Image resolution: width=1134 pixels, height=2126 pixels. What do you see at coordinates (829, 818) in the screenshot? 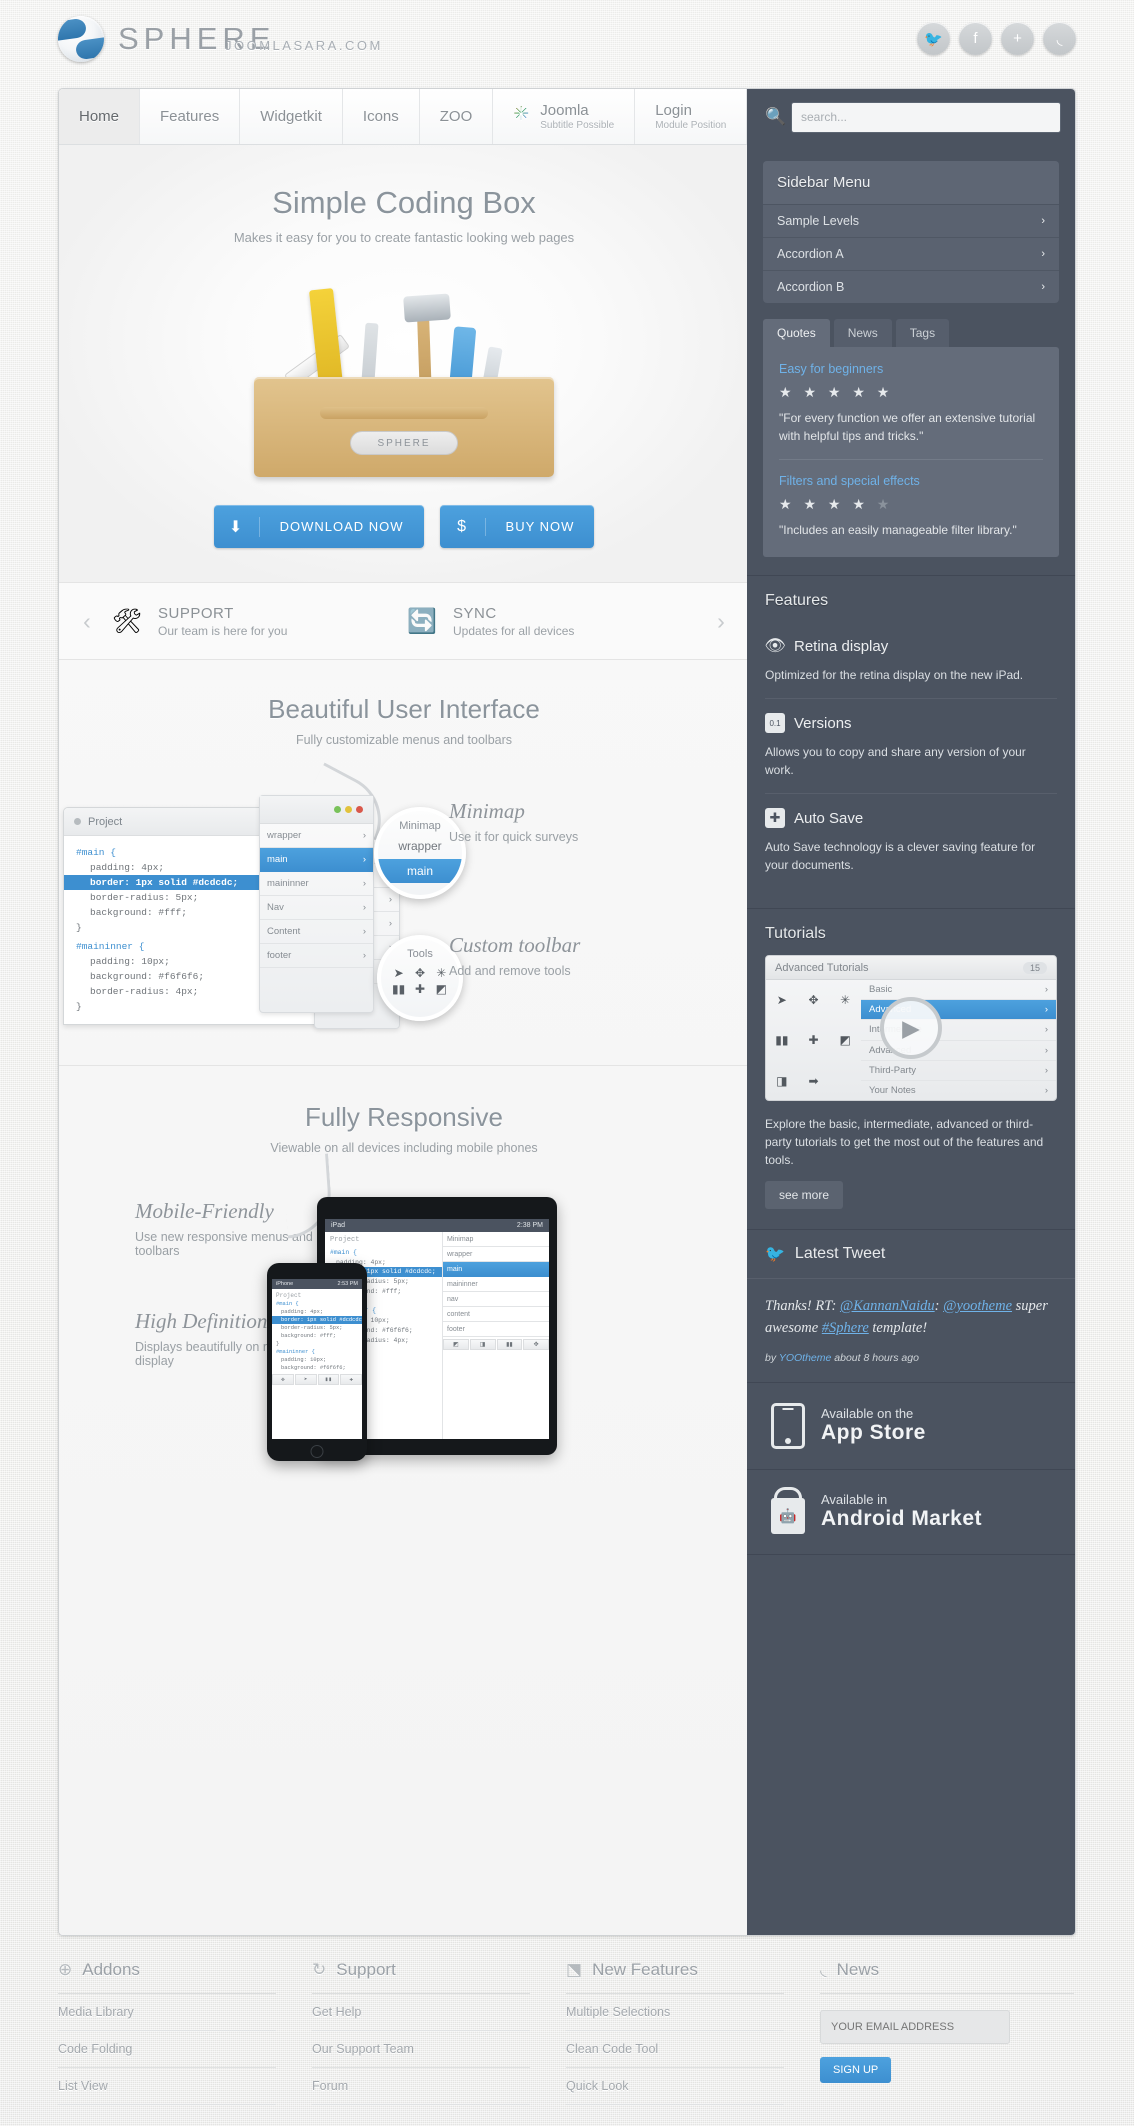
I see `feature-title: Auto Save` at bounding box center [829, 818].